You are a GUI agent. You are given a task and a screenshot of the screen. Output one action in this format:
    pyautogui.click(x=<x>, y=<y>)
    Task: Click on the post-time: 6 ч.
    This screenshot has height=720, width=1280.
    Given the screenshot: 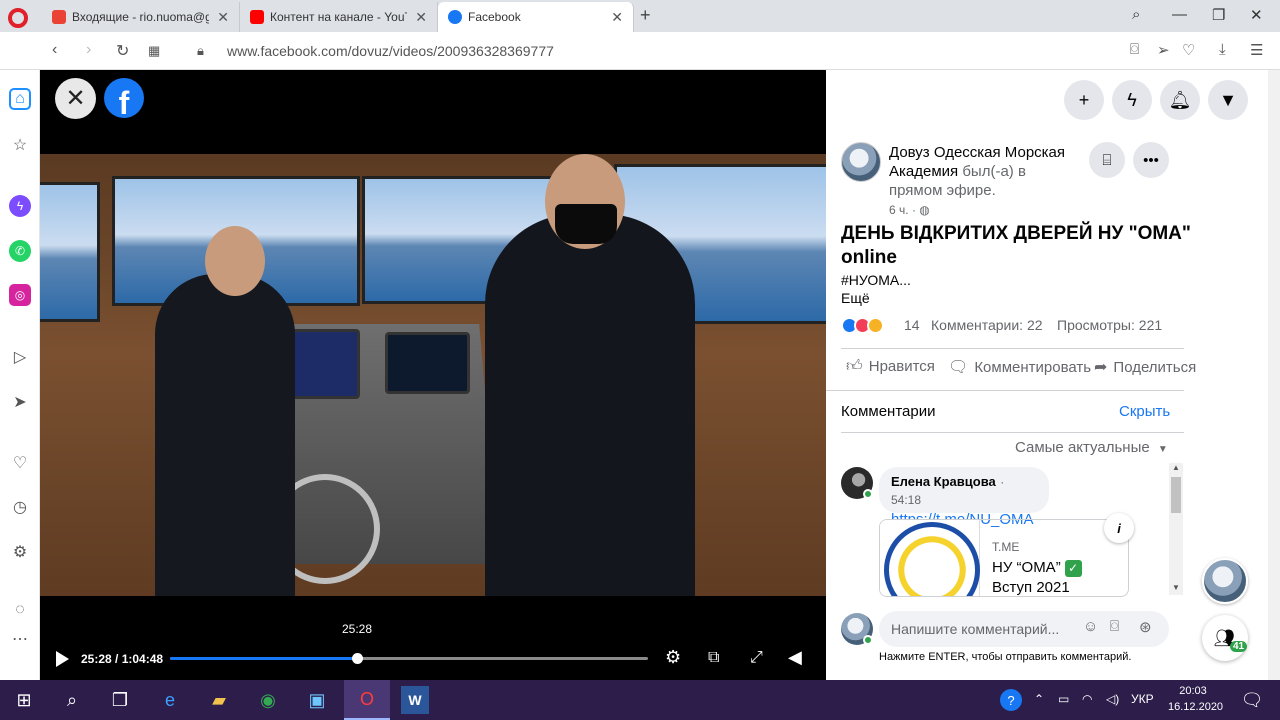 What is the action you would take?
    pyautogui.click(x=899, y=210)
    